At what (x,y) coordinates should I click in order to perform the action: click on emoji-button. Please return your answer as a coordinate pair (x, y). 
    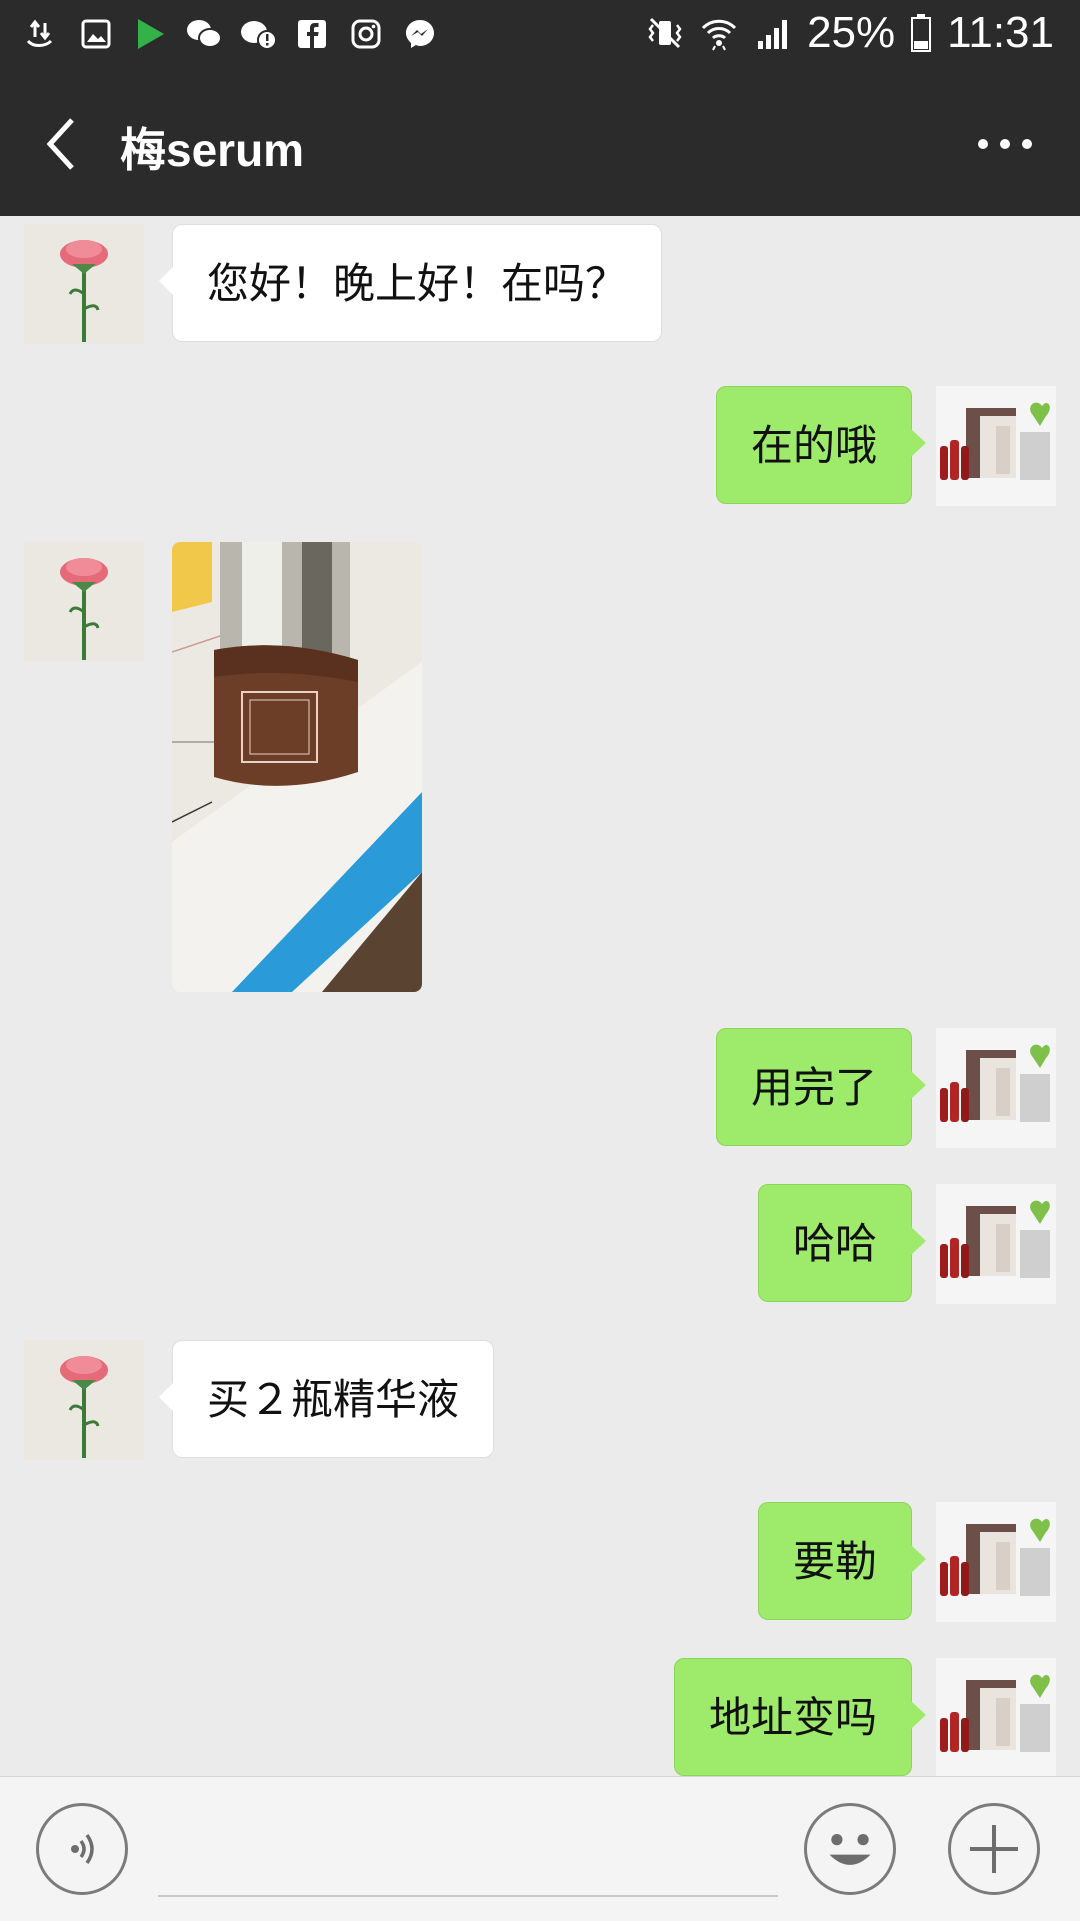
    Looking at the image, I should click on (850, 1849).